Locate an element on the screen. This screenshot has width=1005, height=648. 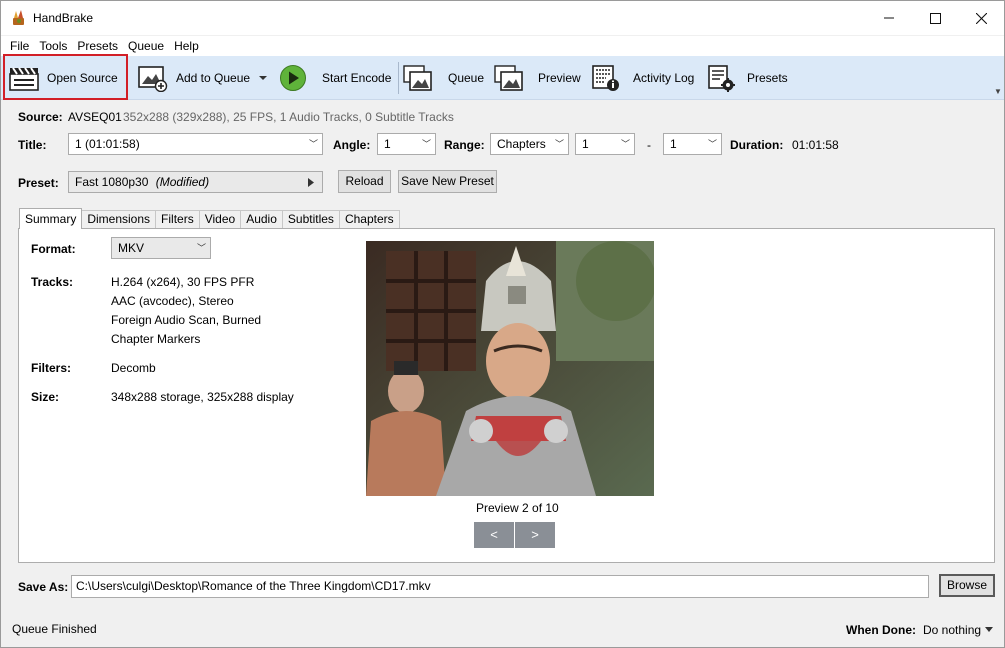
range-end-value: 1 is located at coordinates (673, 144).